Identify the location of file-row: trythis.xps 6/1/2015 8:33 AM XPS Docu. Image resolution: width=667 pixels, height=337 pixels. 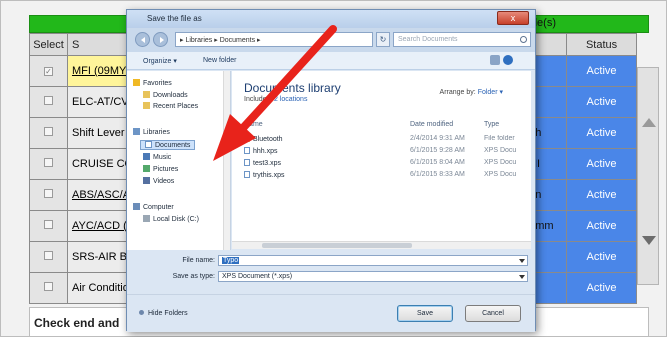
(381, 176).